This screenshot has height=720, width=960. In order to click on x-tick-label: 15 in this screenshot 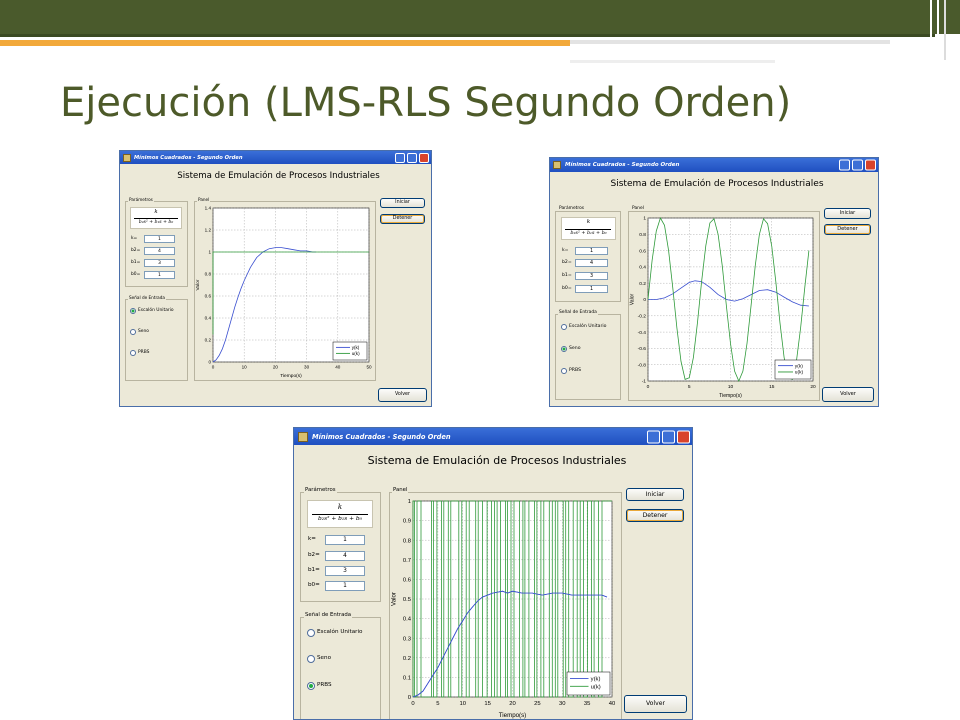, I will do `click(772, 387)`.